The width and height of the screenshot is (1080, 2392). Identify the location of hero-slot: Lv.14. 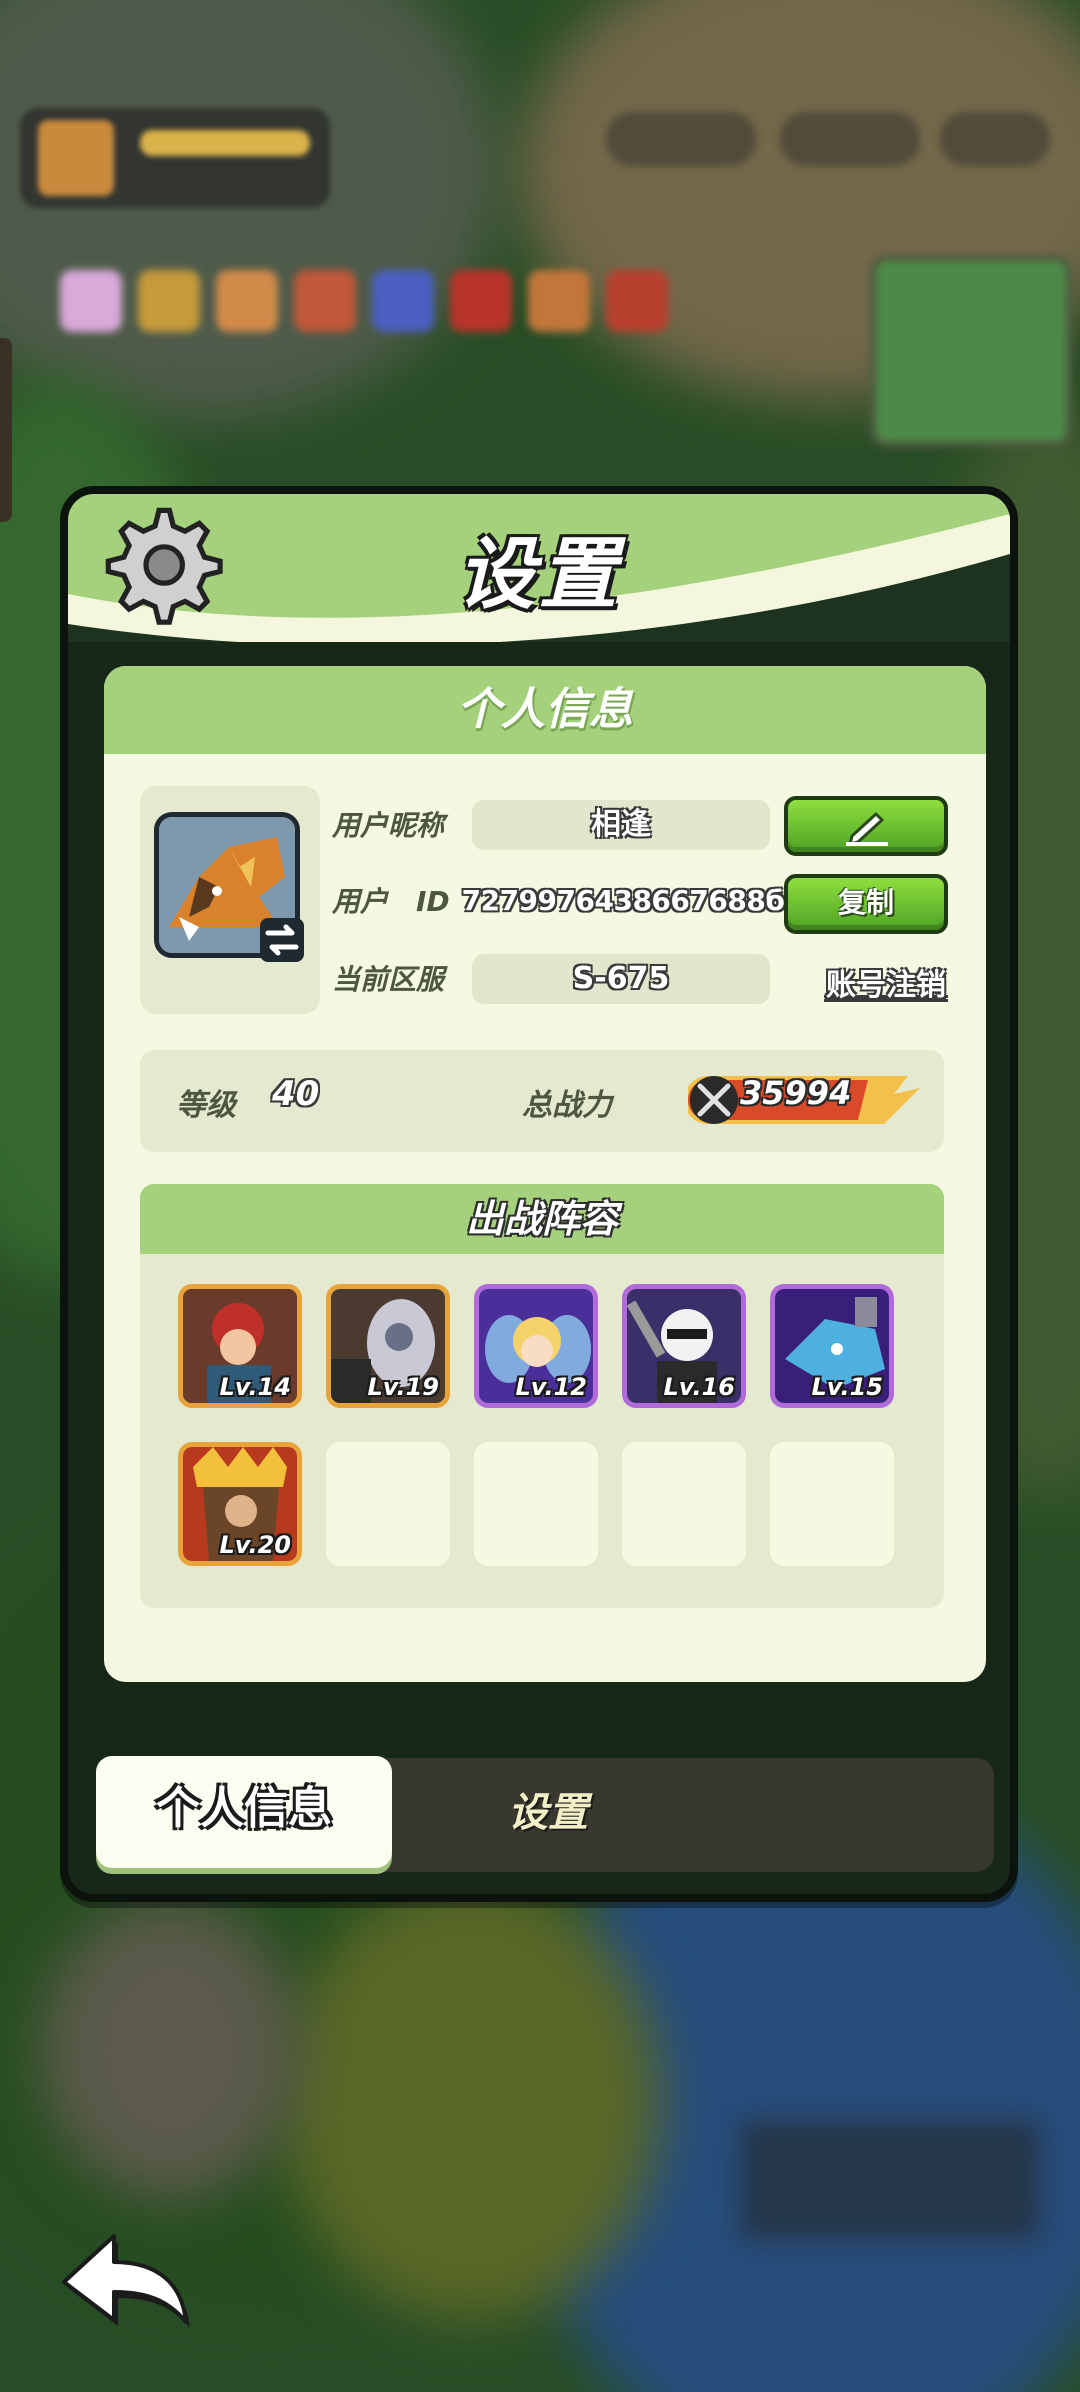
(240, 1346).